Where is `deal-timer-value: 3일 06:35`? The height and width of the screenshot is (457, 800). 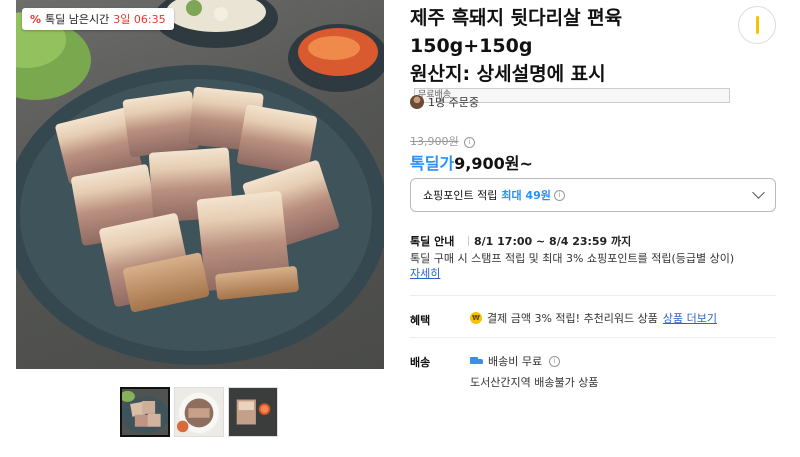 deal-timer-value: 3일 06:35 is located at coordinates (139, 19).